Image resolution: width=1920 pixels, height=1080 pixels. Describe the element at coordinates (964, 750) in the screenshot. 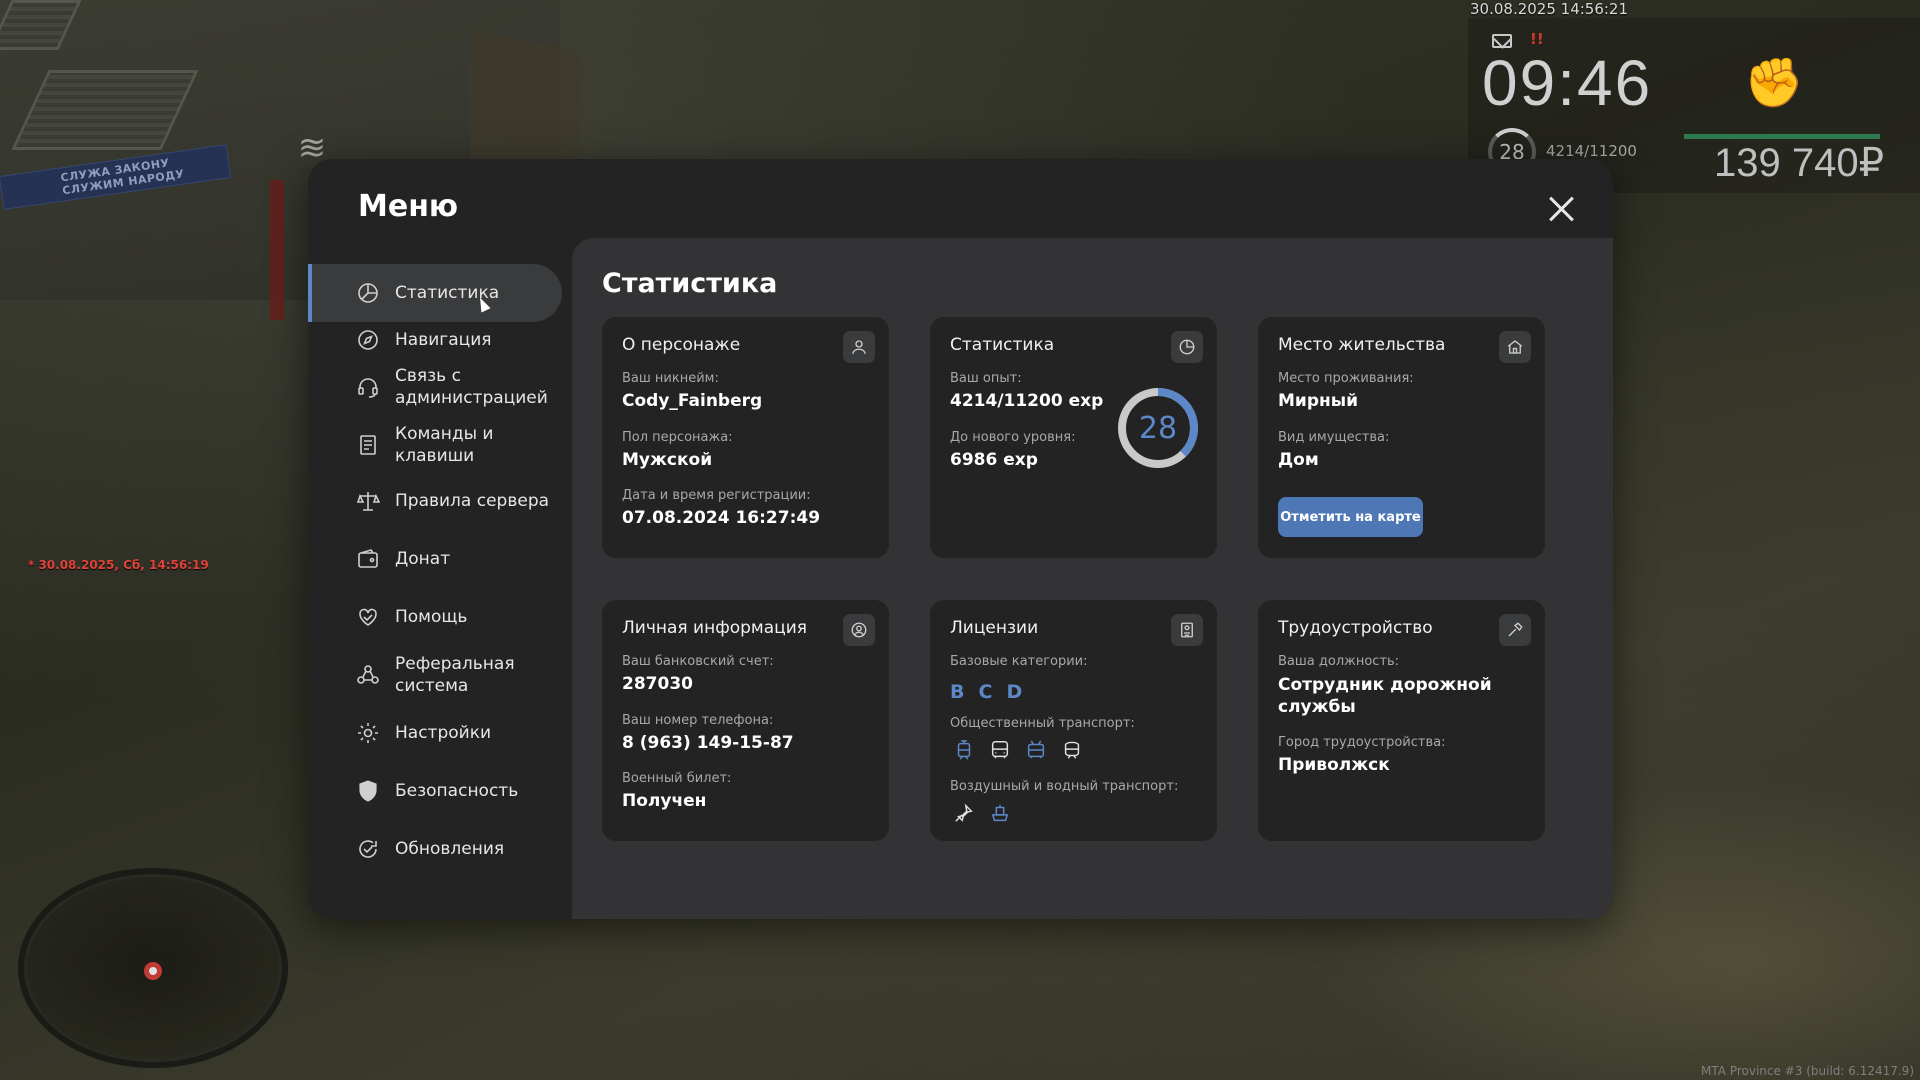

I see `tram-icon` at that location.